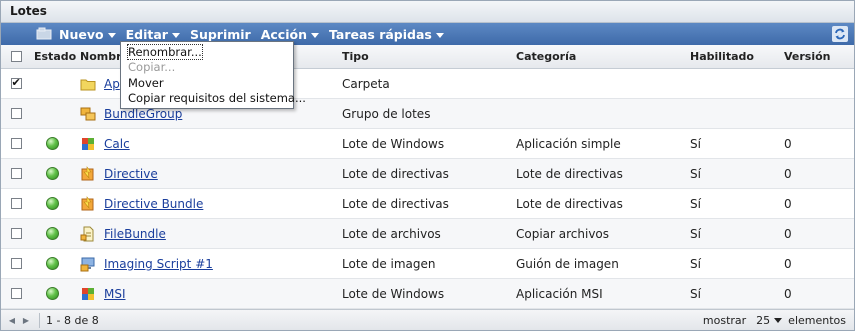 The width and height of the screenshot is (855, 331). I want to click on col-header-estado: Estado, so click(56, 56).